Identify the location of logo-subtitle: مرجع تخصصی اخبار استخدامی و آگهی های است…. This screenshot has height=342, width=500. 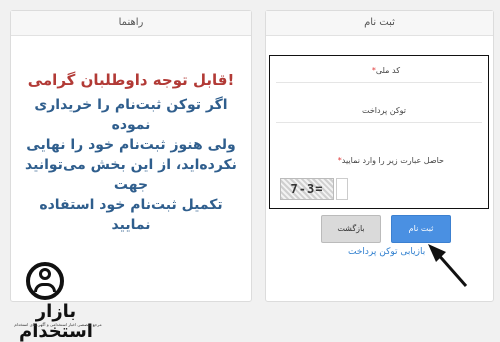
(58, 324).